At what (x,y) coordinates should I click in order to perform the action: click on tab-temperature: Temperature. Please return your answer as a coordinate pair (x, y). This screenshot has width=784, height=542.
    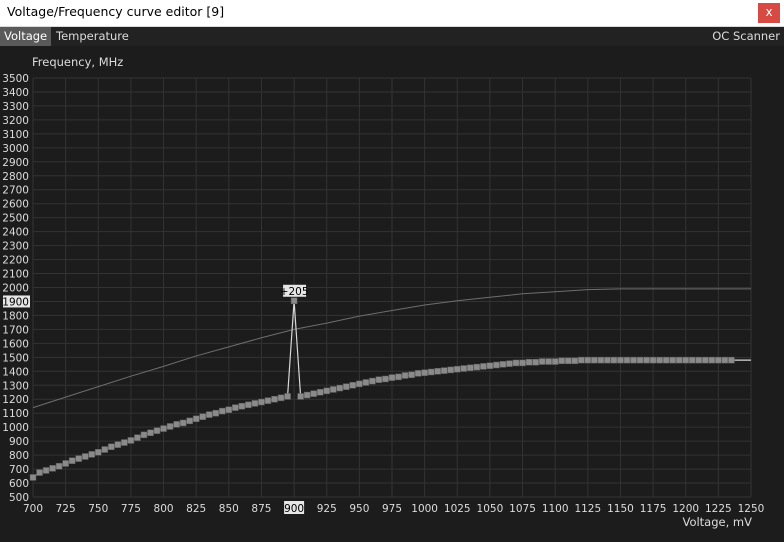
    Looking at the image, I should click on (92, 36).